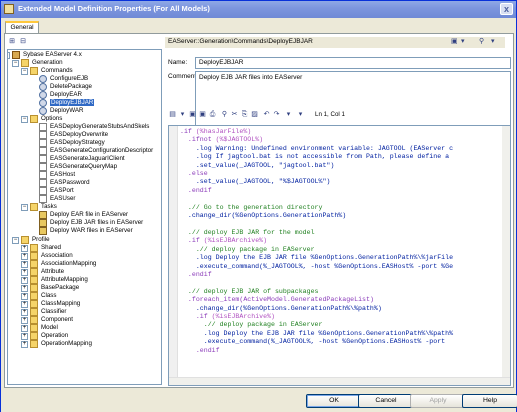 The image size is (517, 412). What do you see at coordinates (266, 115) in the screenshot?
I see `undo-icon: ↶` at bounding box center [266, 115].